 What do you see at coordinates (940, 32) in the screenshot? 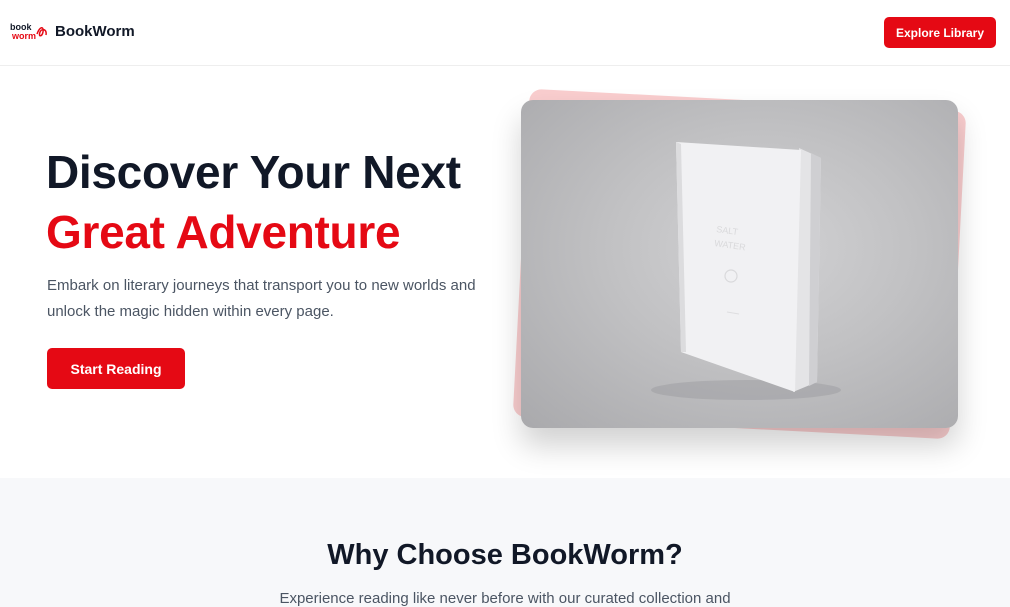
I see `explore-library-button: Explore Library` at bounding box center [940, 32].